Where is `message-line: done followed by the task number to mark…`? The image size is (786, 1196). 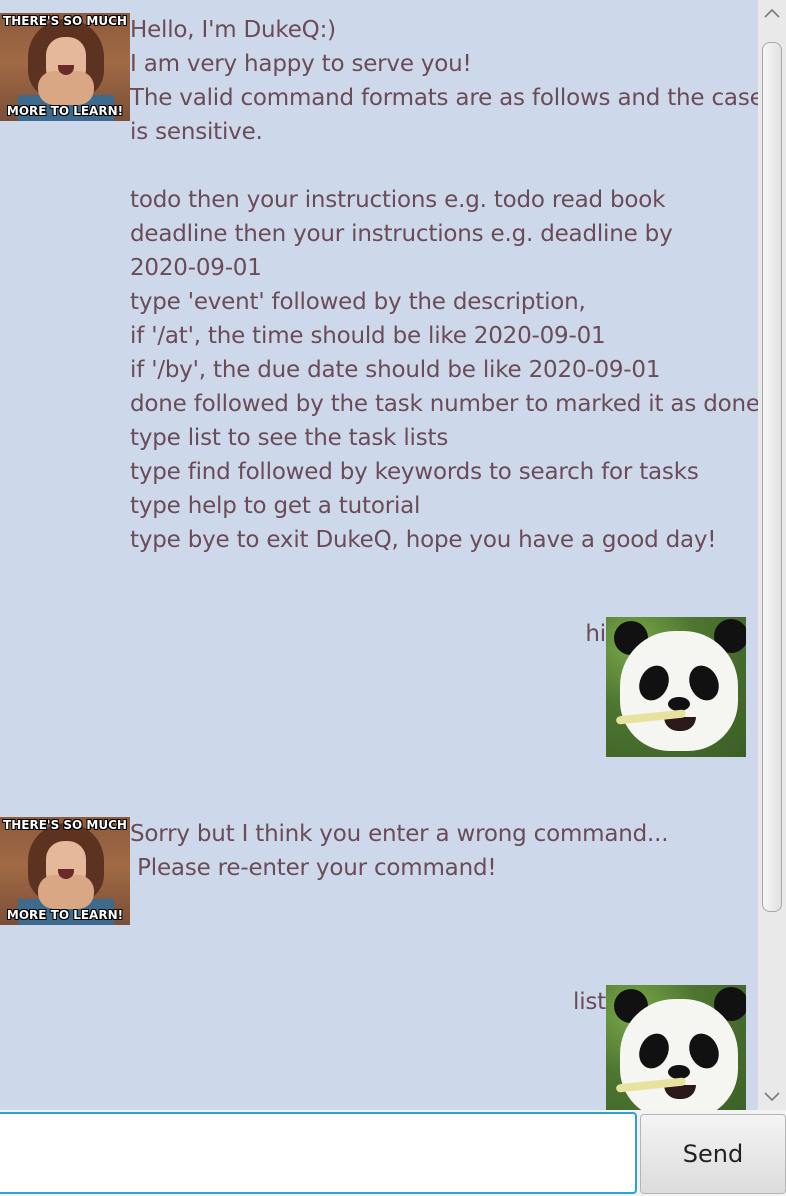
message-line: done followed by the task number to mark… is located at coordinates (444, 404).